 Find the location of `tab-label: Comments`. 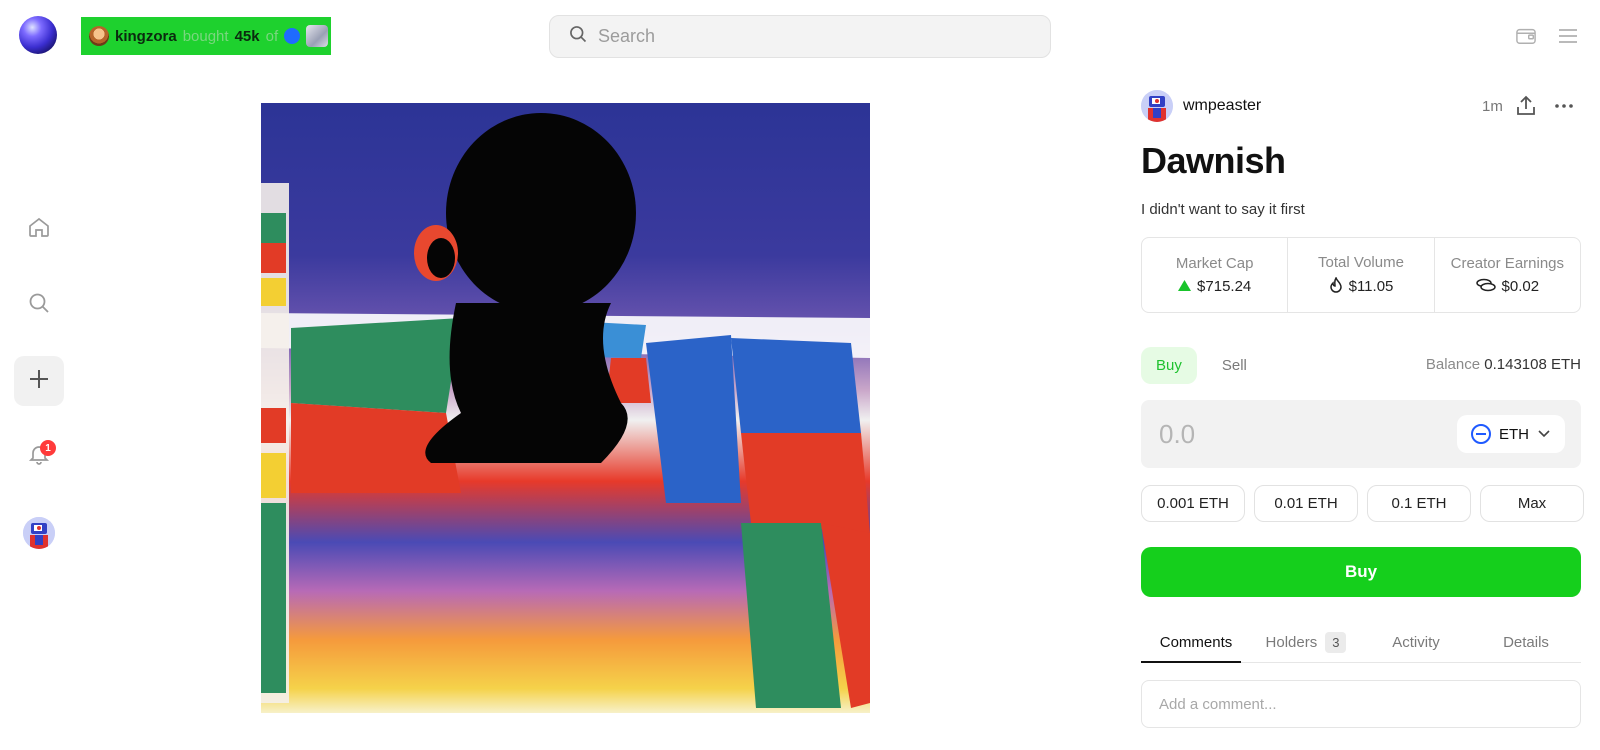

tab-label: Comments is located at coordinates (1196, 642).